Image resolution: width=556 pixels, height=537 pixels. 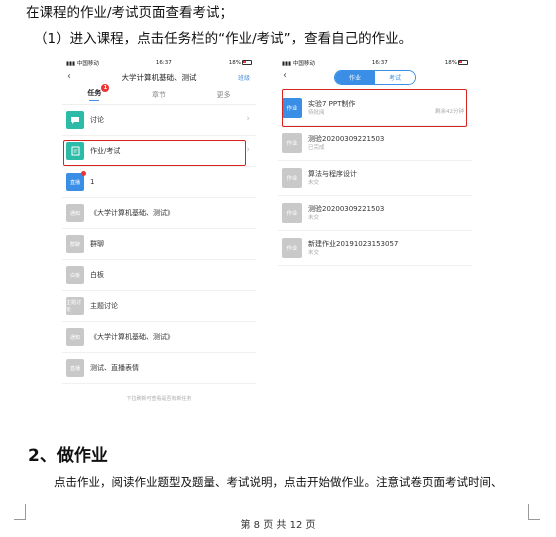 I want to click on whiteboard-icon: 白板, so click(x=75, y=275).